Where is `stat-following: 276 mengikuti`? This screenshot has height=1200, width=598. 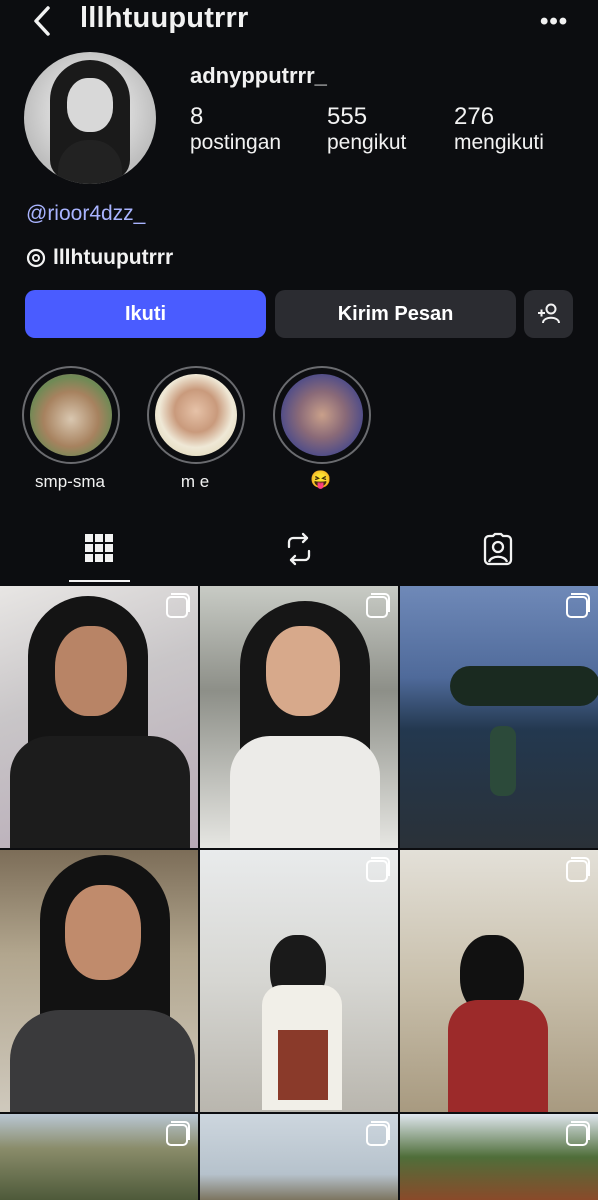 stat-following: 276 mengikuti is located at coordinates (499, 129).